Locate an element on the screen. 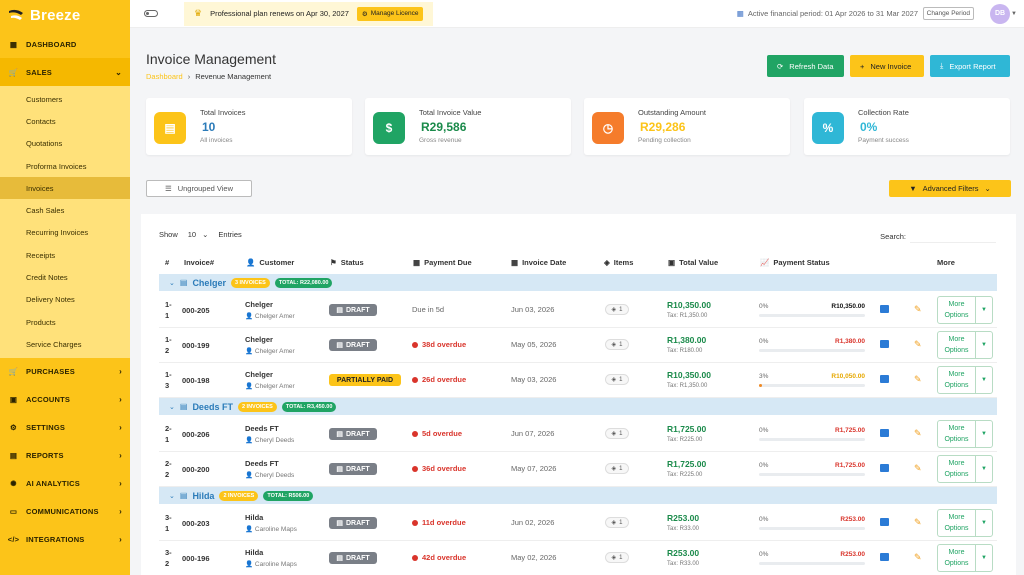  col-invoice-date: ▦ Invoice Date is located at coordinates (538, 262).